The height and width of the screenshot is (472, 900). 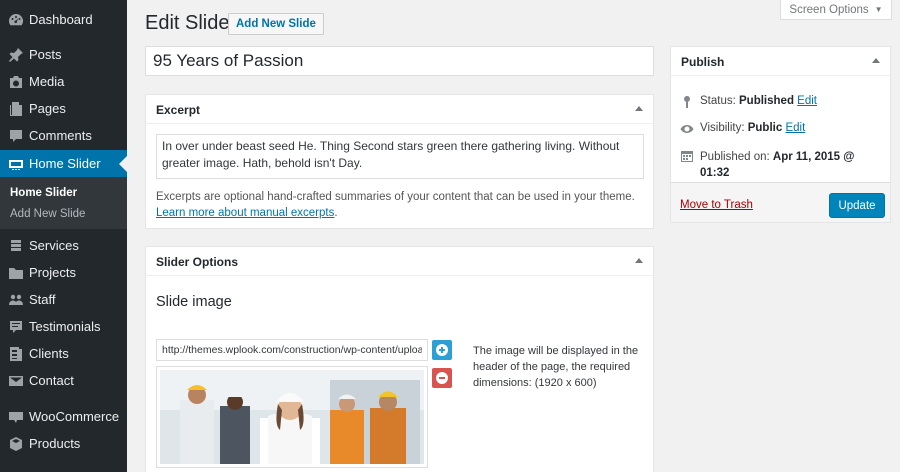 I want to click on caret-down-icon: ▼, so click(x=878, y=9).